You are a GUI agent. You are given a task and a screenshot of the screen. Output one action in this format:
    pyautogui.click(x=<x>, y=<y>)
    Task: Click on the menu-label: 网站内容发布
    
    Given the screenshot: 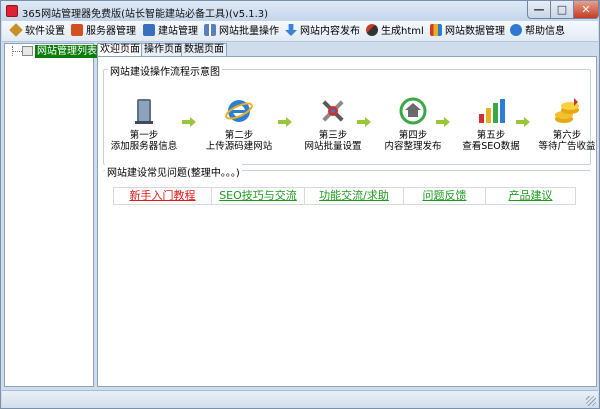 What is the action you would take?
    pyautogui.click(x=330, y=31)
    